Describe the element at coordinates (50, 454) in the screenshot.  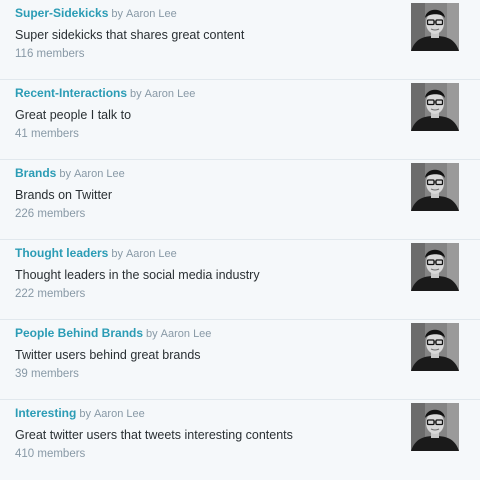
I see `member-count: 410 members` at that location.